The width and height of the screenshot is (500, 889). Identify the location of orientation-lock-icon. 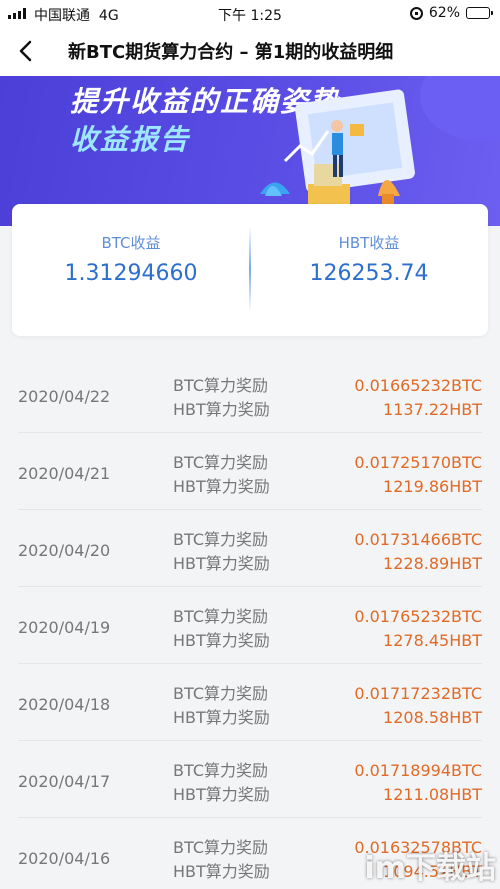
(416, 13).